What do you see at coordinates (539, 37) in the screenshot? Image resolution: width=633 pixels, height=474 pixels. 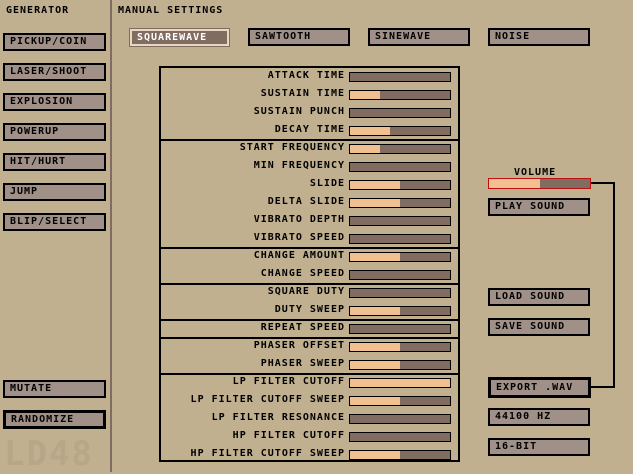 I see `wave-noise-button: NOISE` at bounding box center [539, 37].